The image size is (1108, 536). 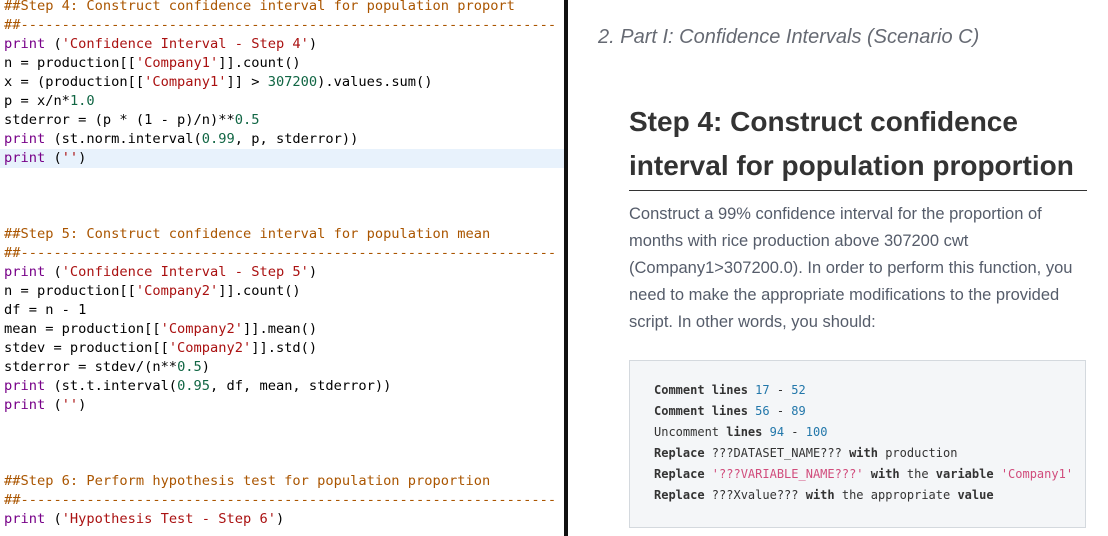 I want to click on code-token: 0.95, so click(x=194, y=386).